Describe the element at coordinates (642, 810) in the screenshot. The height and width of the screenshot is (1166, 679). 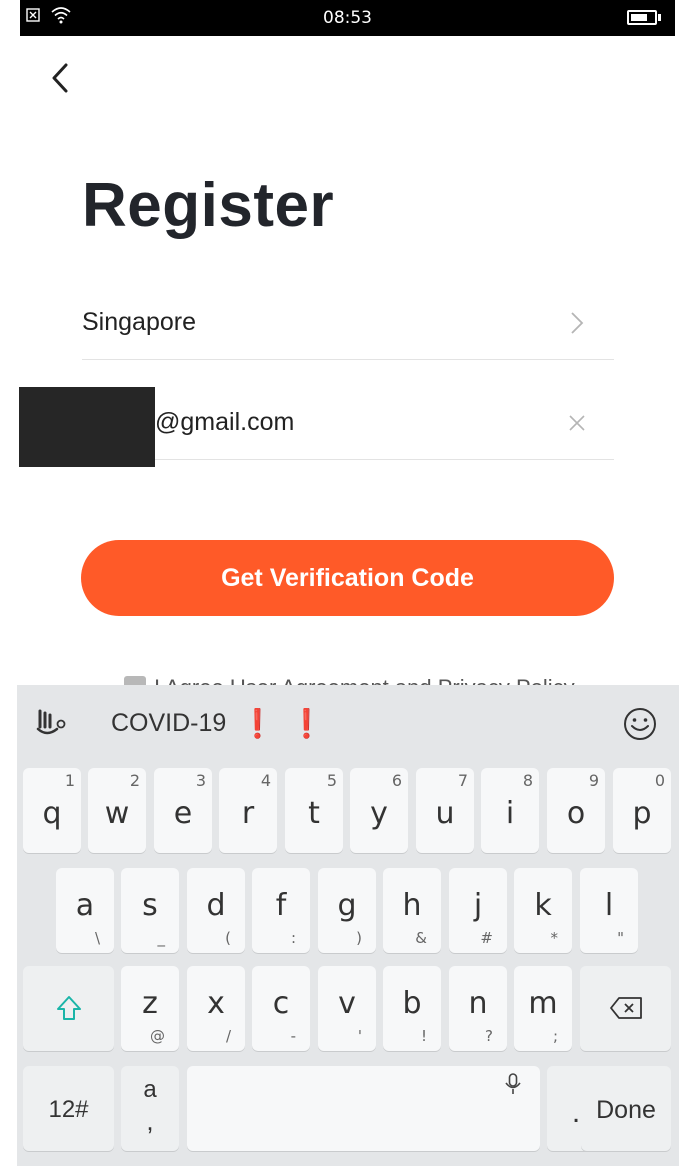
I see `key-p: 0p` at that location.